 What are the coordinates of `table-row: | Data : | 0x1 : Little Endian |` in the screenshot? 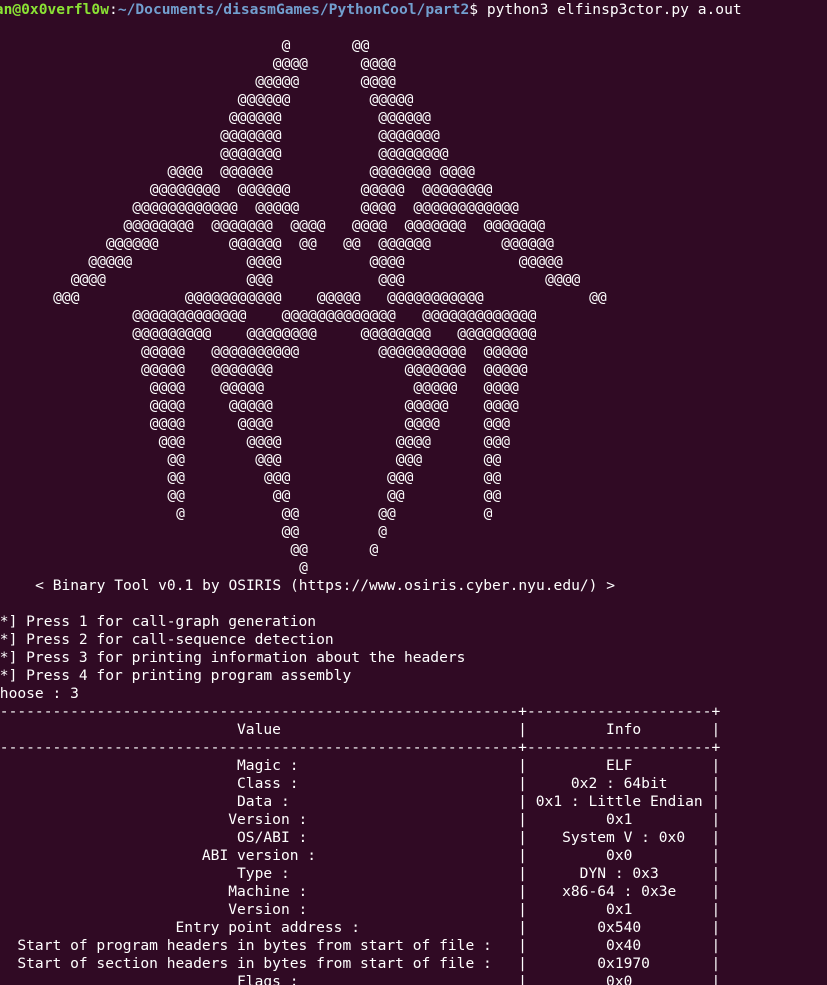 It's located at (360, 801).